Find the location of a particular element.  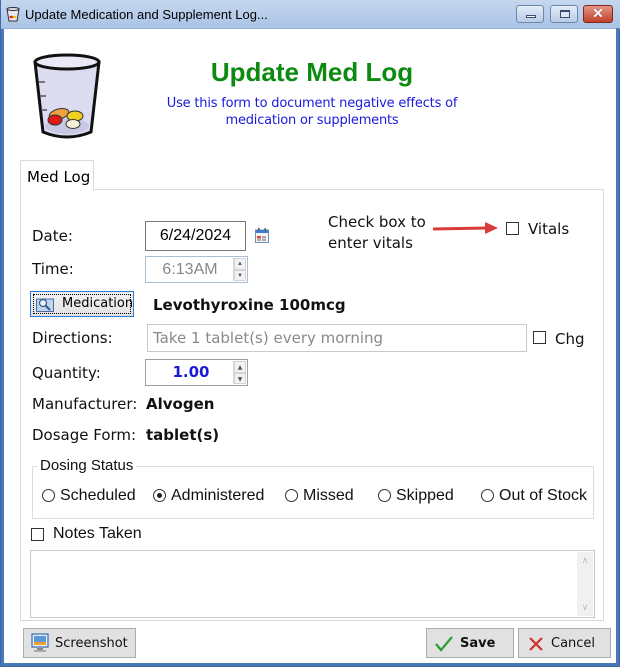

medication-value: Levothyroxine 100mcg is located at coordinates (249, 305).